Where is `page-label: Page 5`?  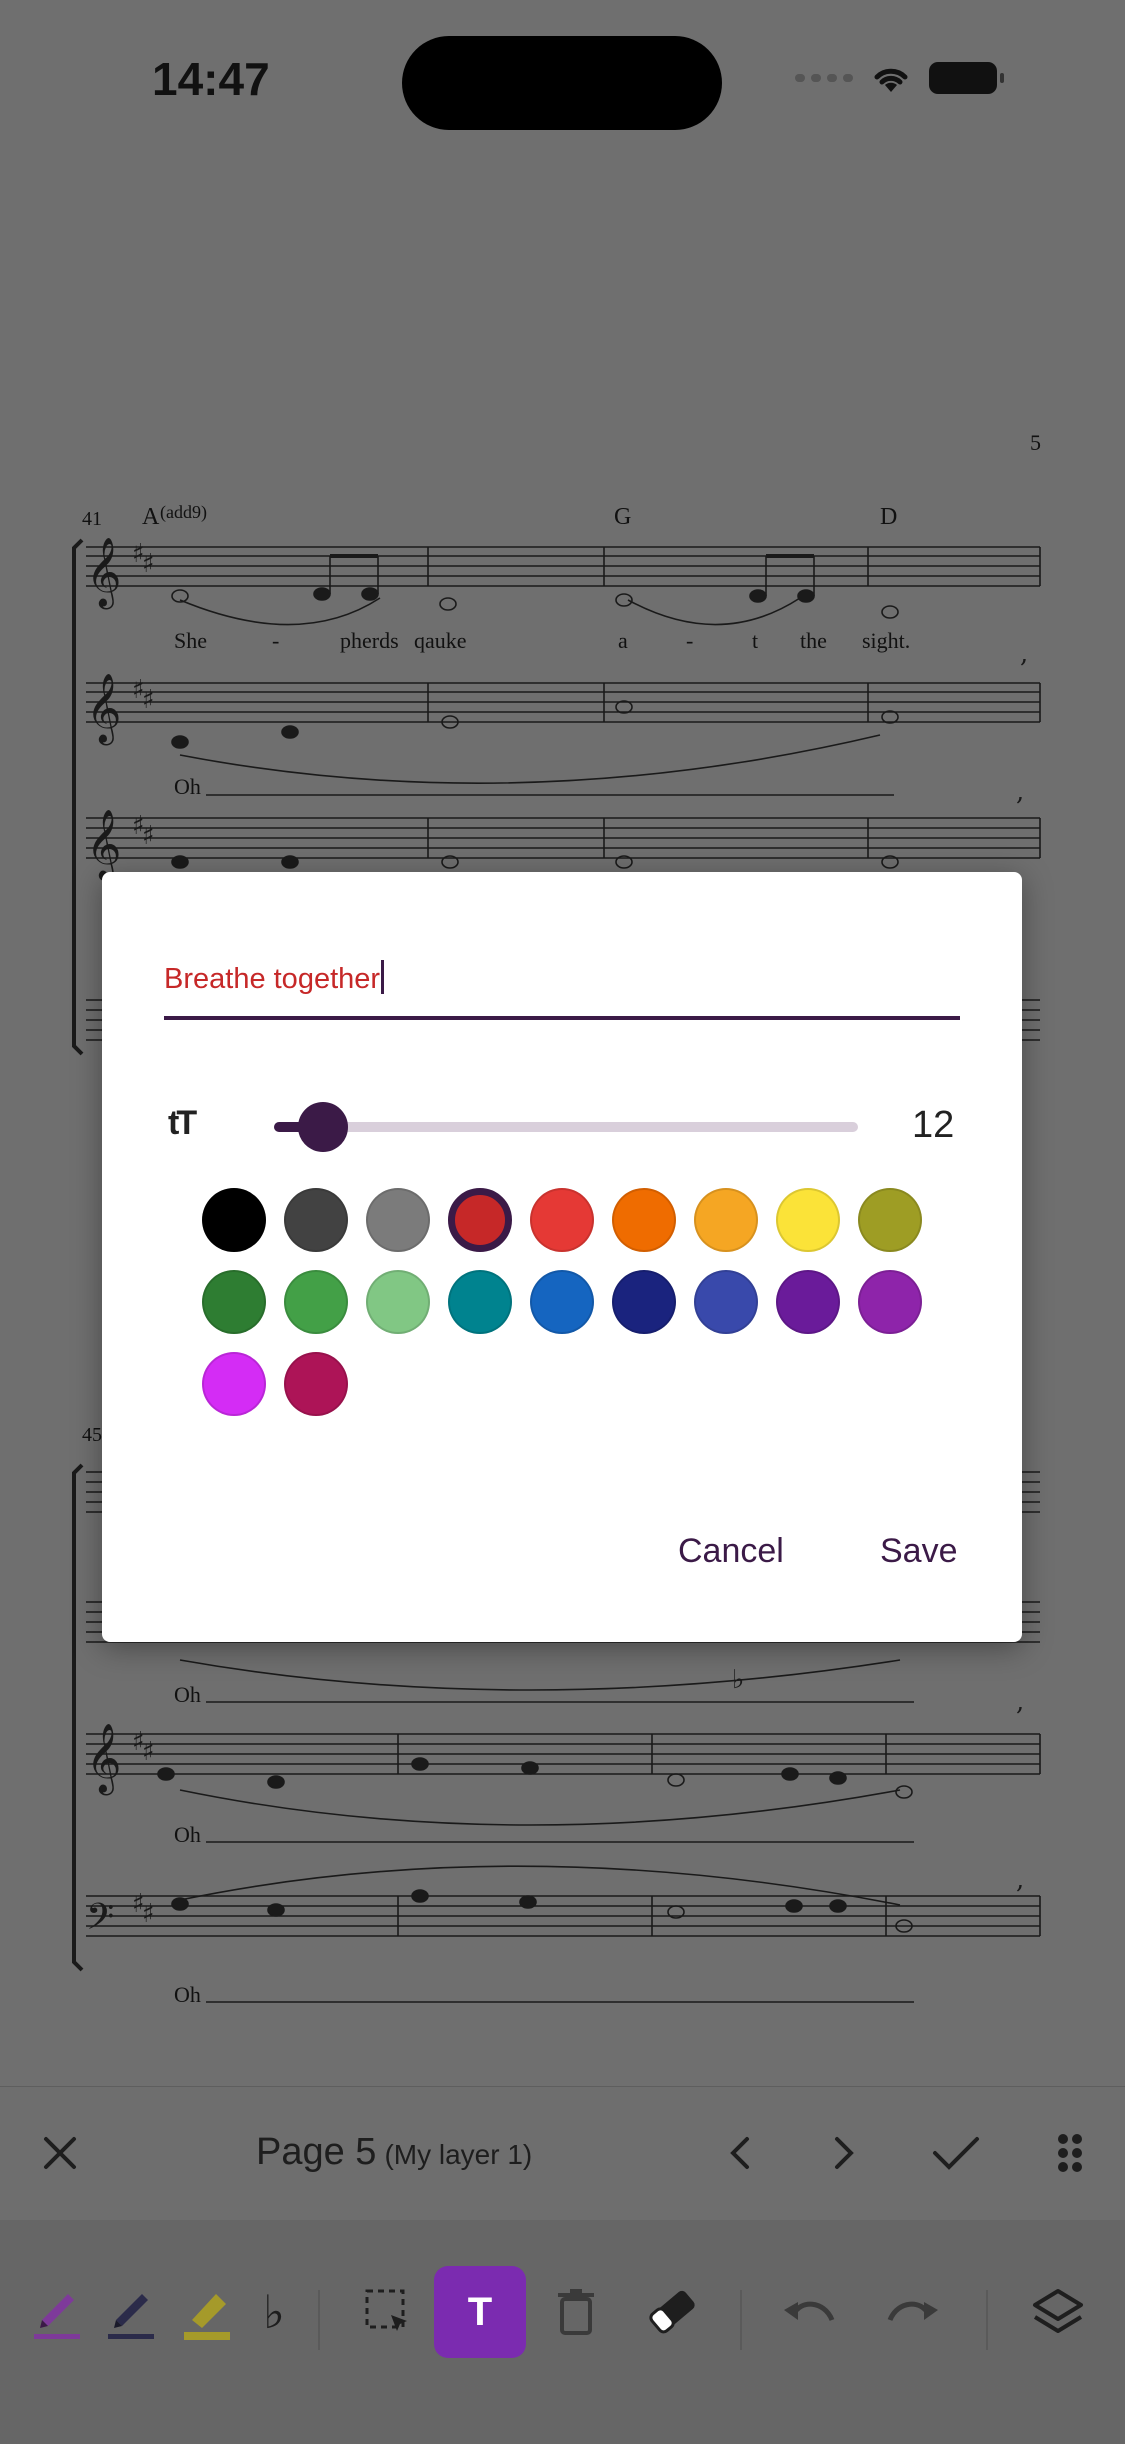
page-label: Page 5 is located at coordinates (316, 2152).